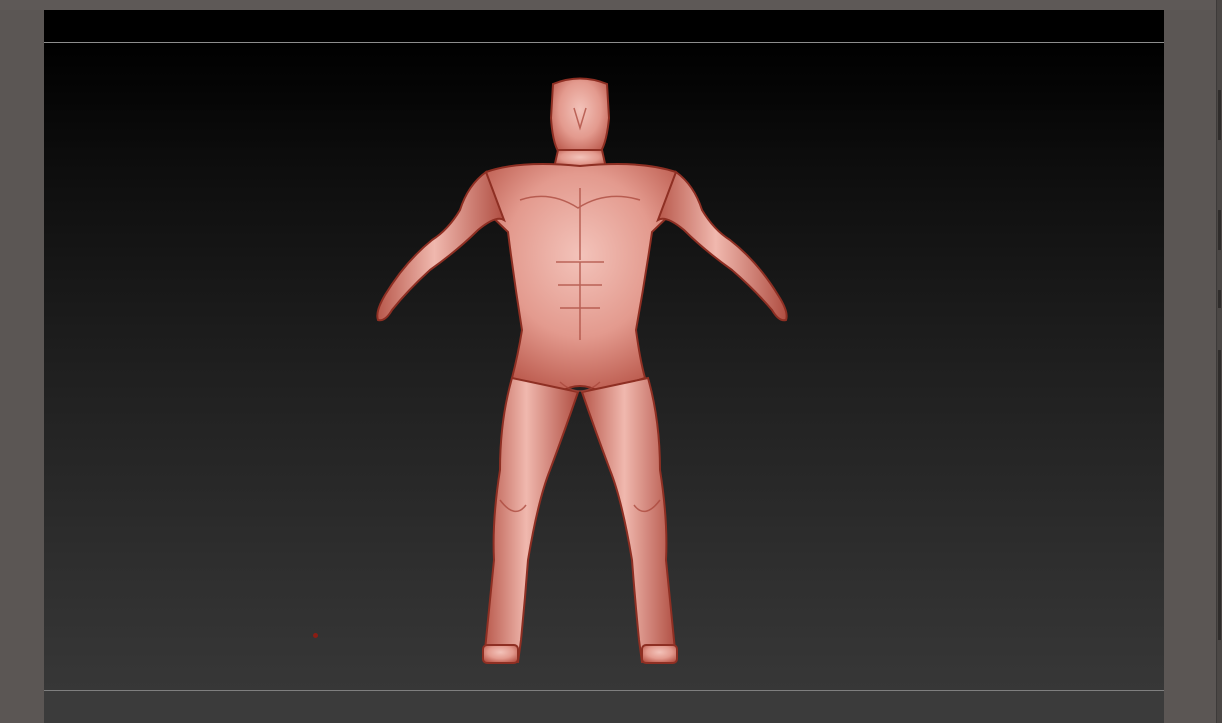 Image resolution: width=1222 pixels, height=723 pixels. I want to click on model-right-leg, so click(629, 520).